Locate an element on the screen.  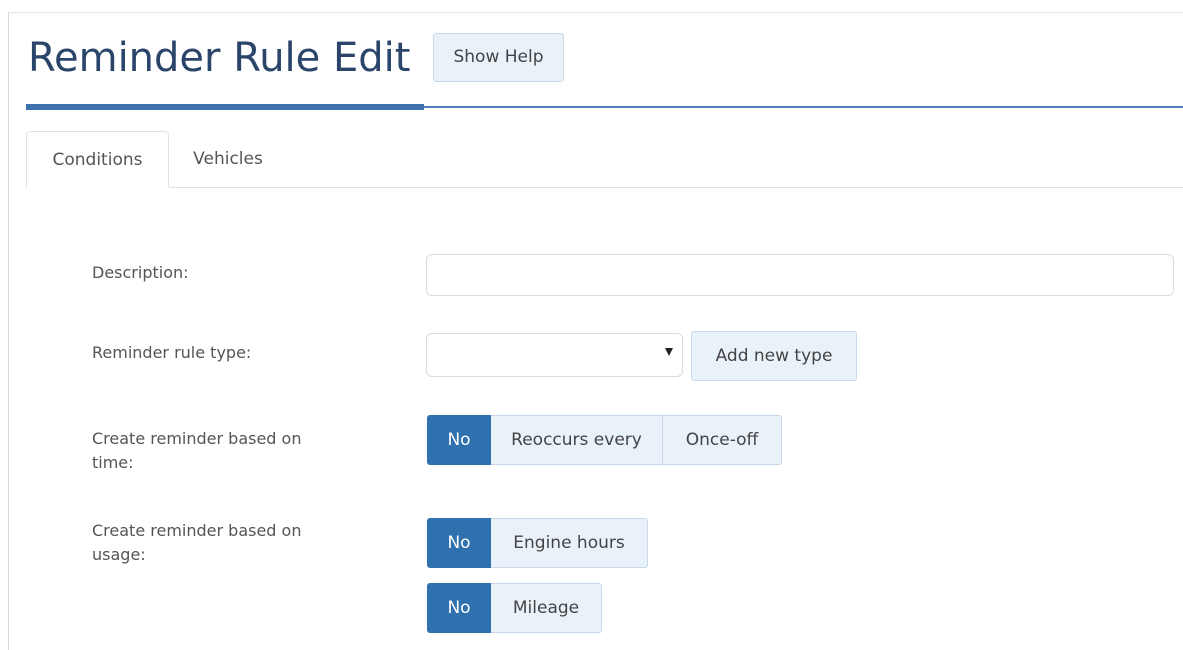
time-based-reoccurs-button: Reoccurs every is located at coordinates (577, 440).